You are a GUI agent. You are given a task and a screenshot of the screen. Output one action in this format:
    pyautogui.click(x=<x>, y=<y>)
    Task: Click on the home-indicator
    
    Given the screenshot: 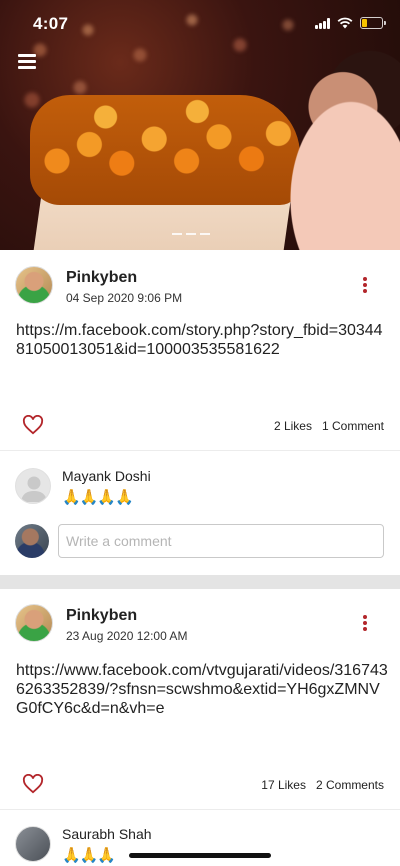 What is the action you would take?
    pyautogui.click(x=200, y=855)
    